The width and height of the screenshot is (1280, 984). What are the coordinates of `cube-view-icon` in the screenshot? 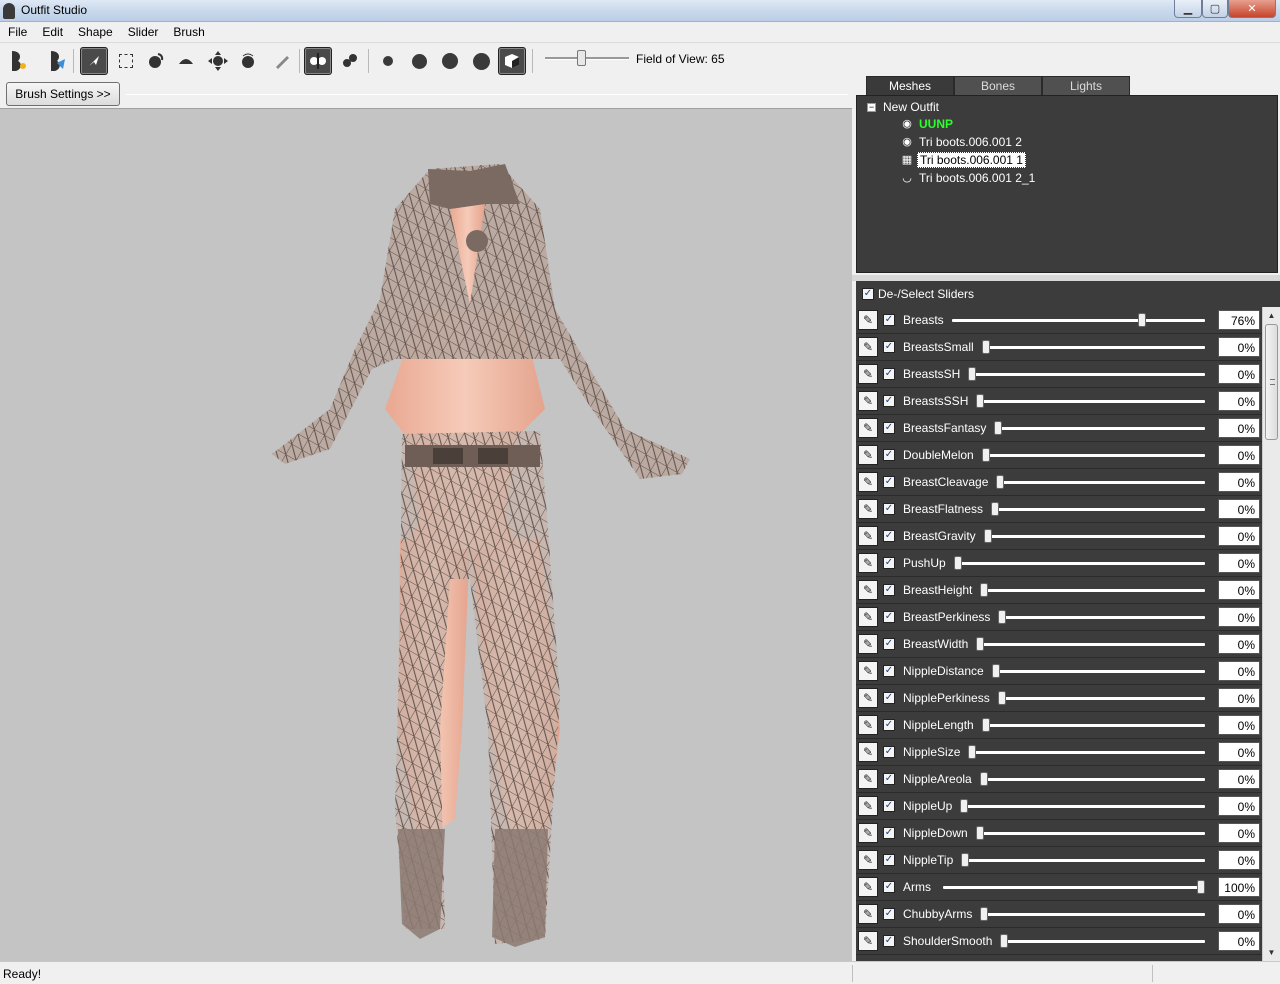 It's located at (512, 61).